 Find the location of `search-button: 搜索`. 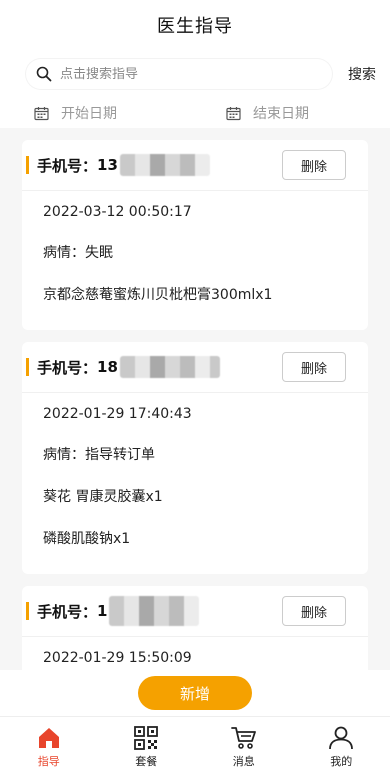

search-button: 搜索 is located at coordinates (362, 74).